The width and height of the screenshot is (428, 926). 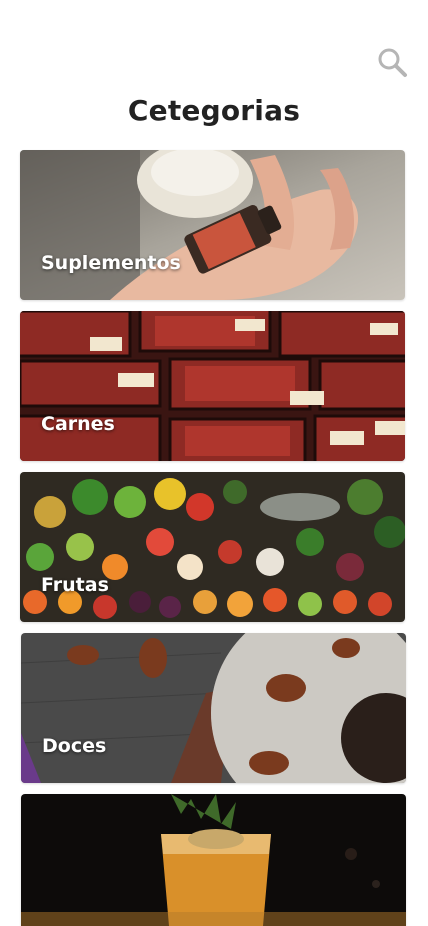 I want to click on fruits-image, so click(x=212, y=547).